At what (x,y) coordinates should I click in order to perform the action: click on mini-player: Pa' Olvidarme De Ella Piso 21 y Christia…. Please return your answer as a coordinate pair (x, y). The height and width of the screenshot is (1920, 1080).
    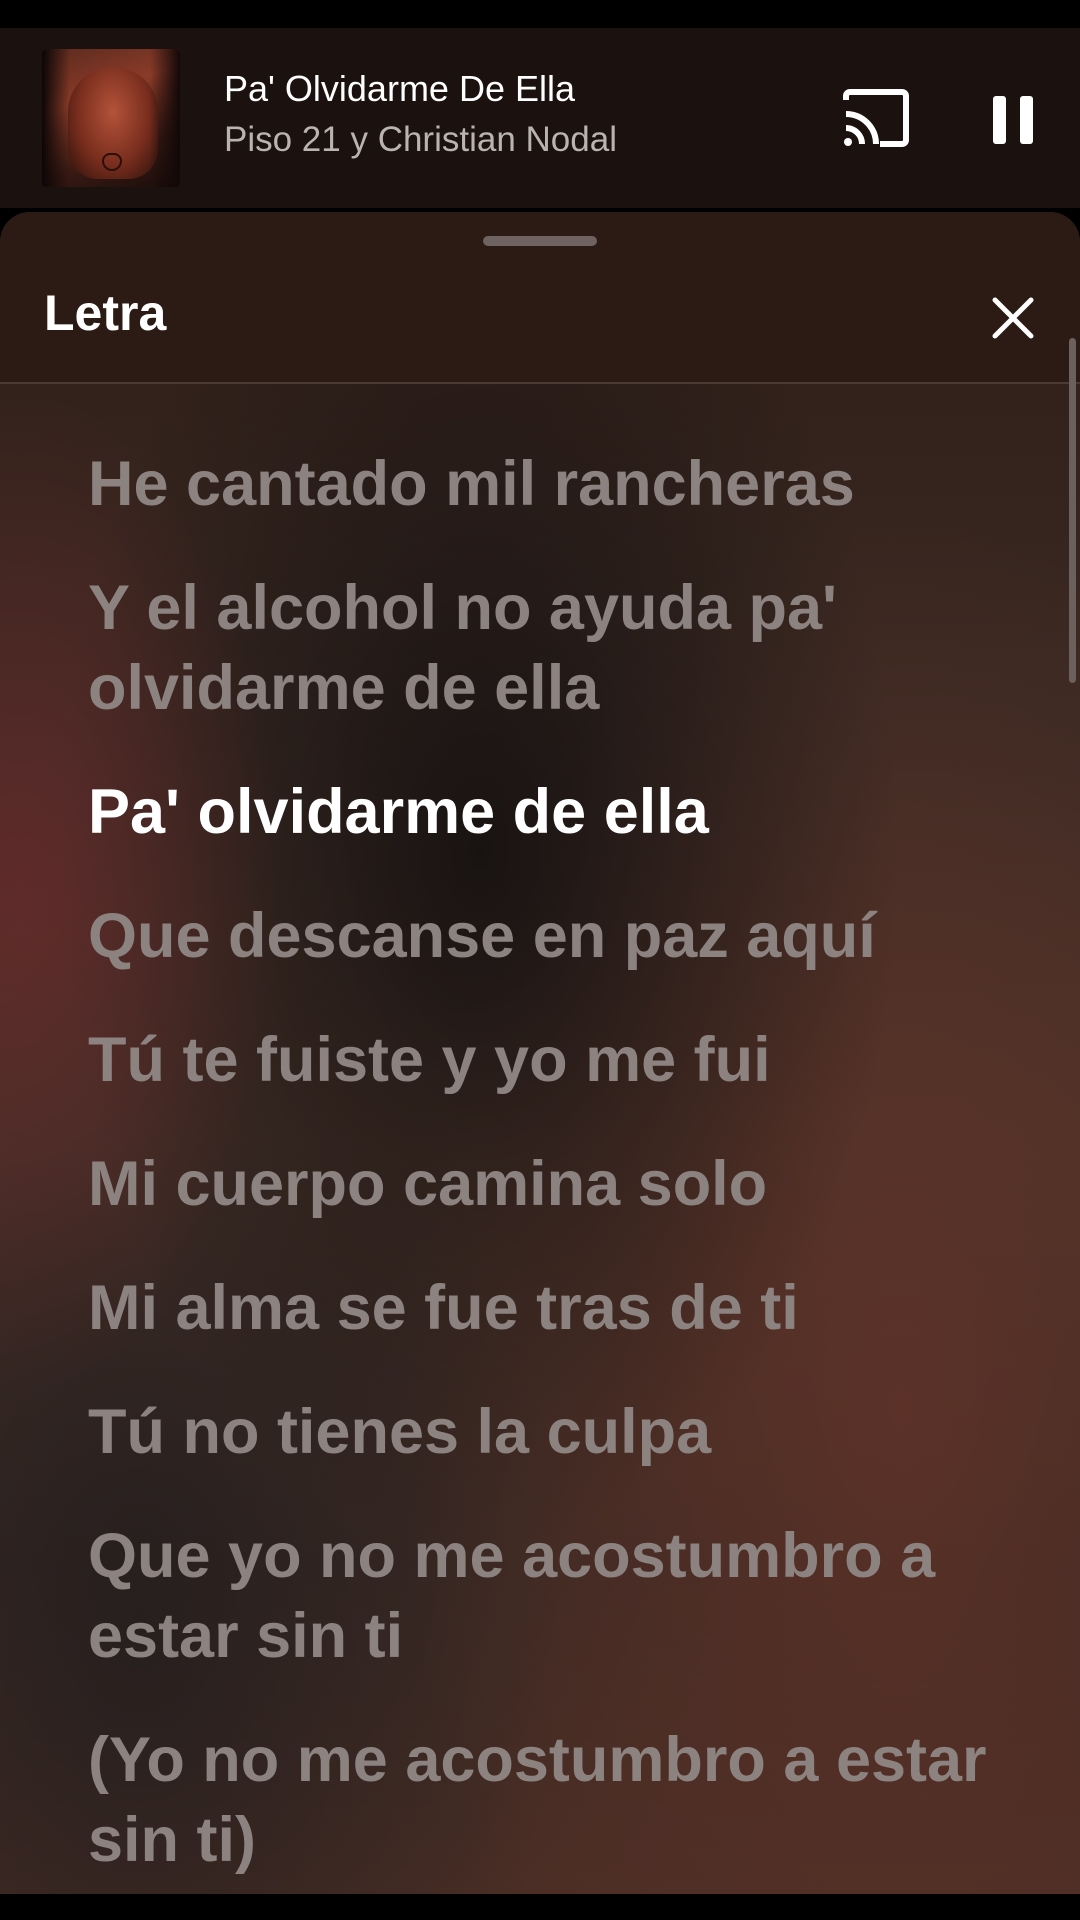
    Looking at the image, I should click on (540, 118).